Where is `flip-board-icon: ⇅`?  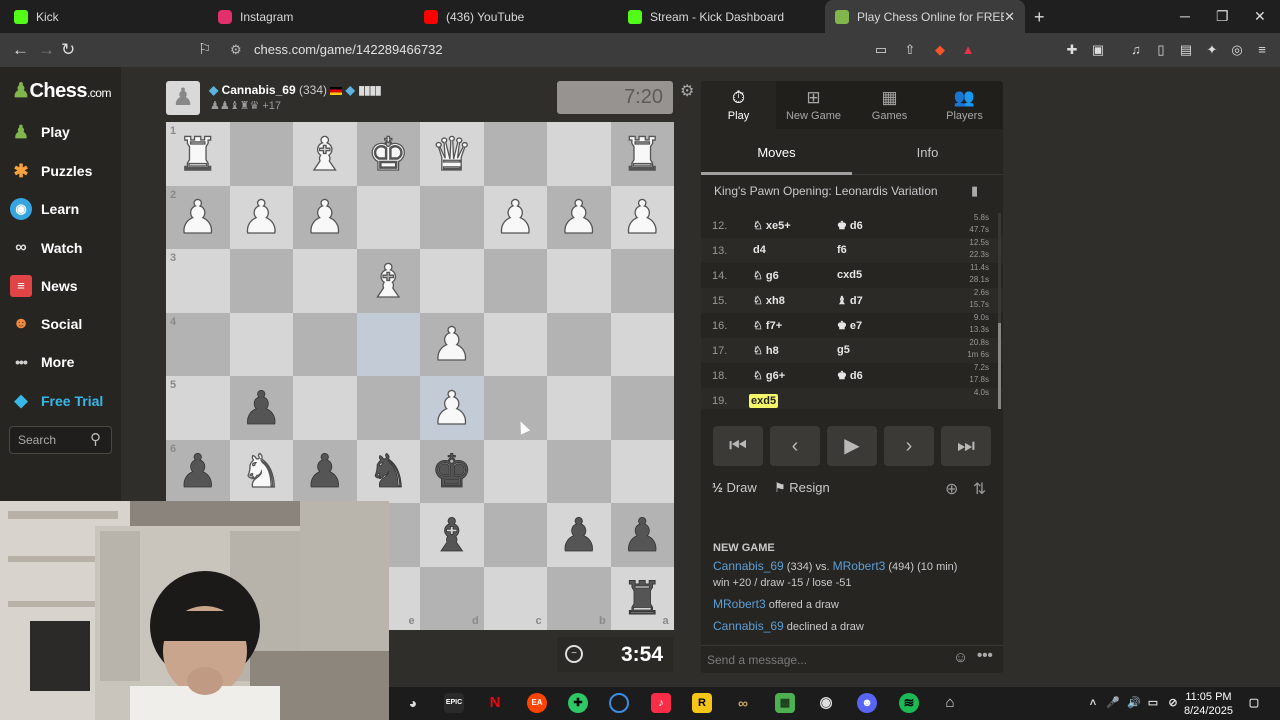 flip-board-icon: ⇅ is located at coordinates (979, 489).